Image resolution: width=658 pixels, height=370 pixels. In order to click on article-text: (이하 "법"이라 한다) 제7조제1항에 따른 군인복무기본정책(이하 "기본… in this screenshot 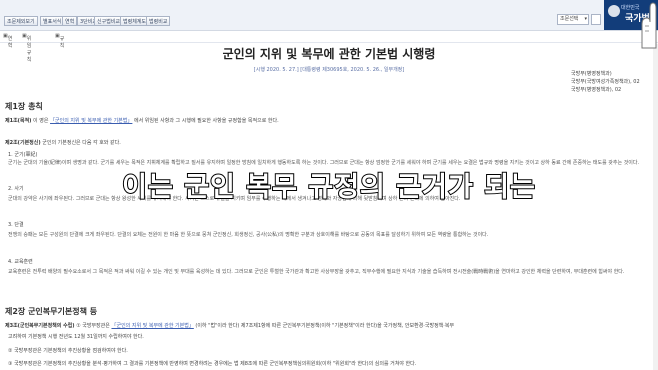, I will do `click(325, 326)`.